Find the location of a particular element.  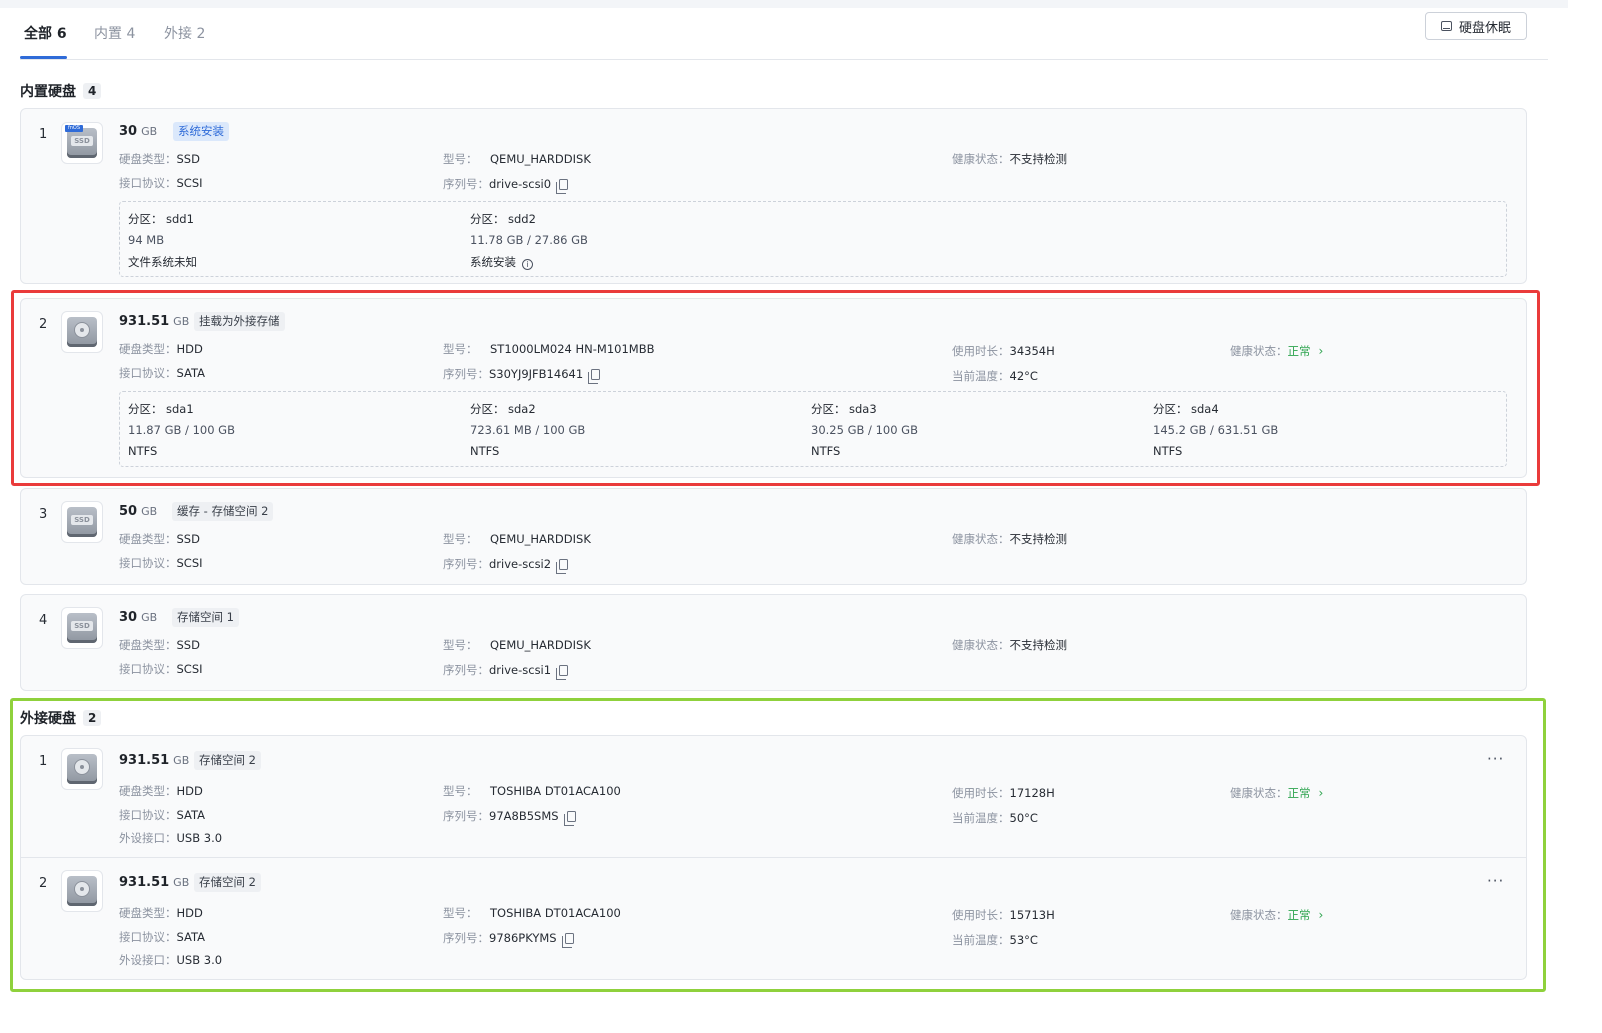

tab-all: 全部 6 is located at coordinates (45, 33).